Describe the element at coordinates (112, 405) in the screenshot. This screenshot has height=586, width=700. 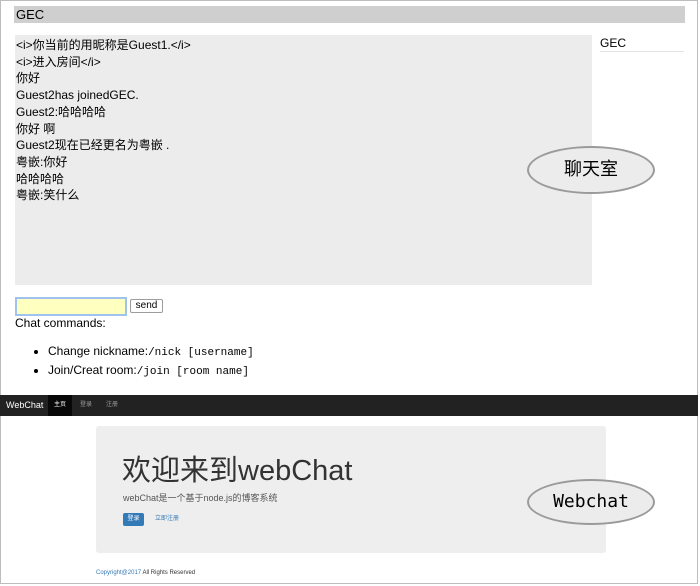
I see `nav-item-register: 注册` at that location.